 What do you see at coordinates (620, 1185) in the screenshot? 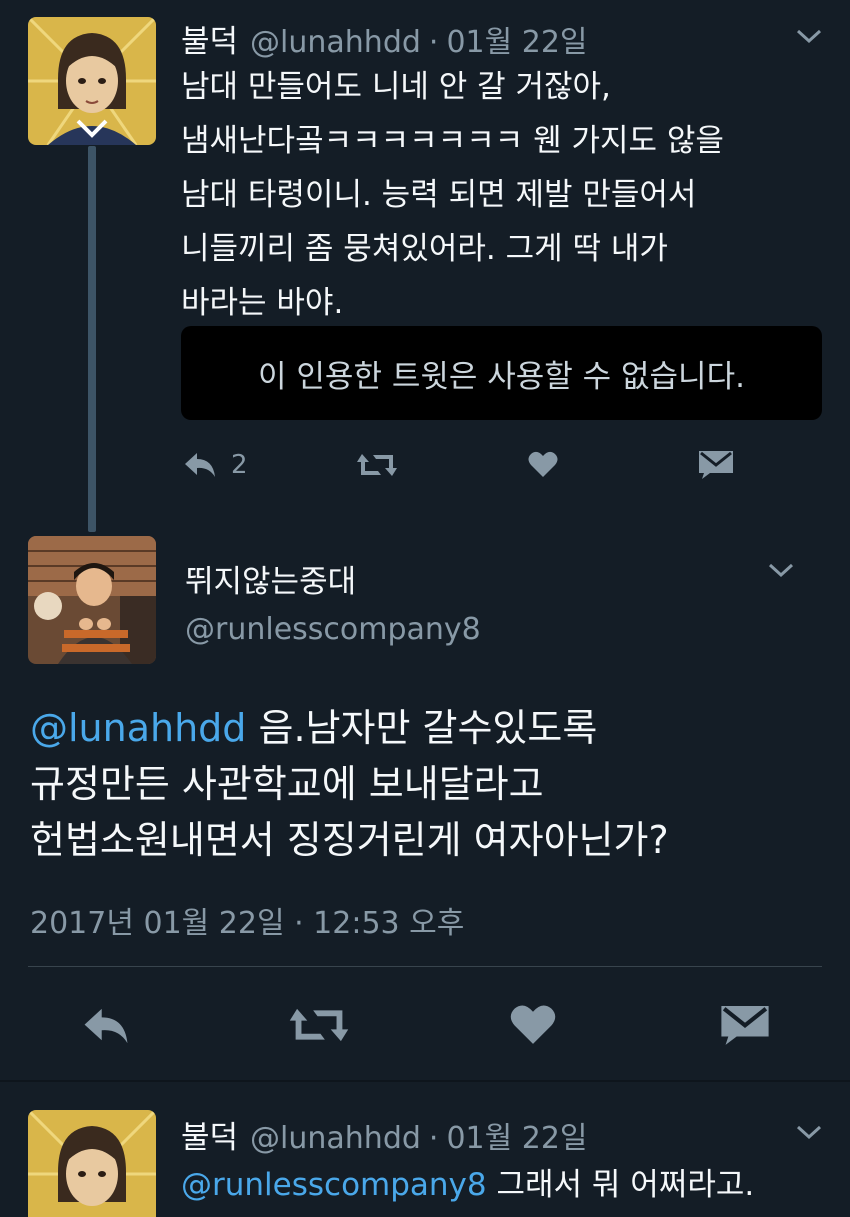
I see `tweet-text: 그래서 뭐 어쩌라고.` at bounding box center [620, 1185].